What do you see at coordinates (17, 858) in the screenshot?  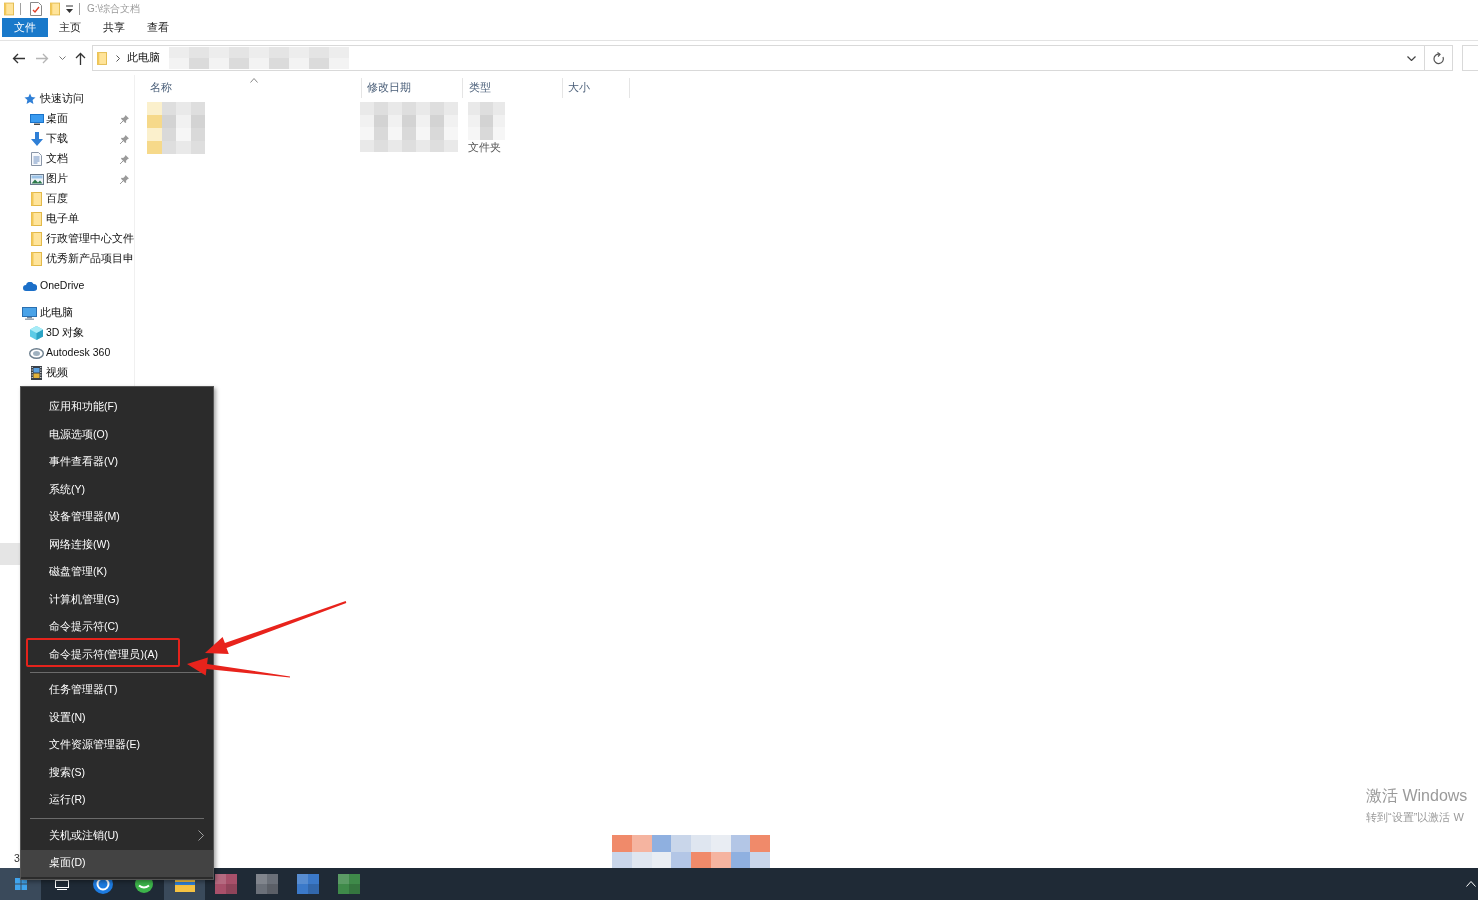 I see `status-text: 3` at bounding box center [17, 858].